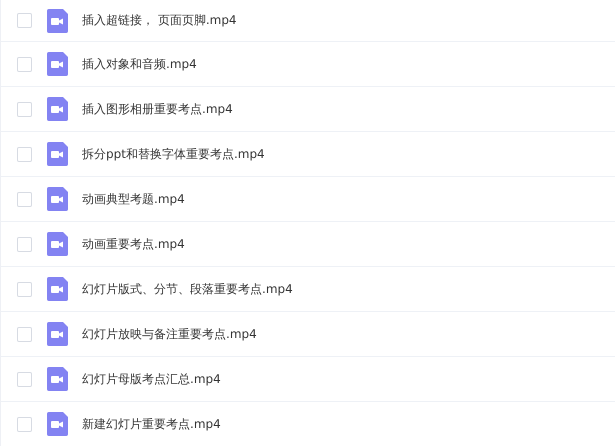  I want to click on file-name: 动画重要考点.mp4, so click(133, 244).